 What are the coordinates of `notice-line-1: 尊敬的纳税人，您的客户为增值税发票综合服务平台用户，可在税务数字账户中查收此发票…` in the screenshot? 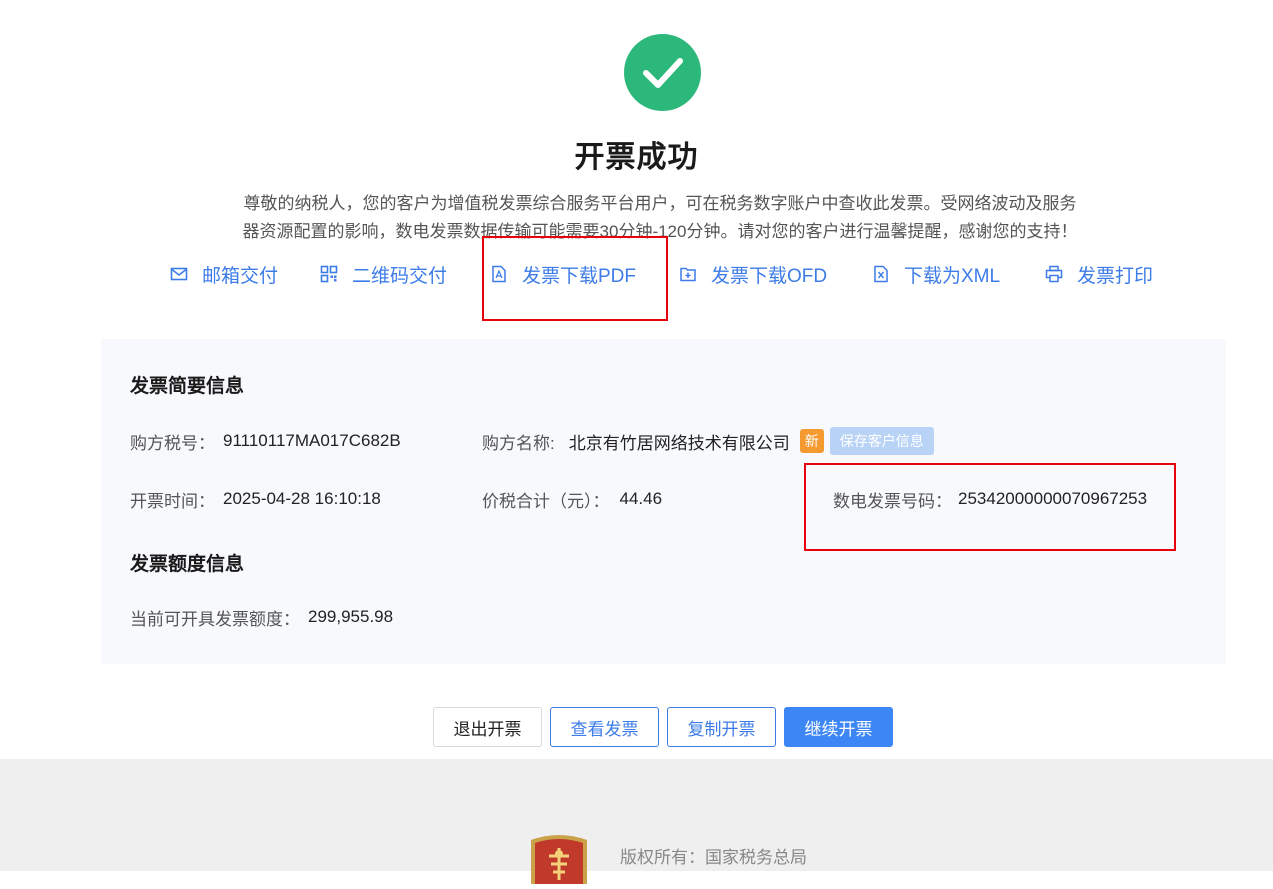 It's located at (660, 203).